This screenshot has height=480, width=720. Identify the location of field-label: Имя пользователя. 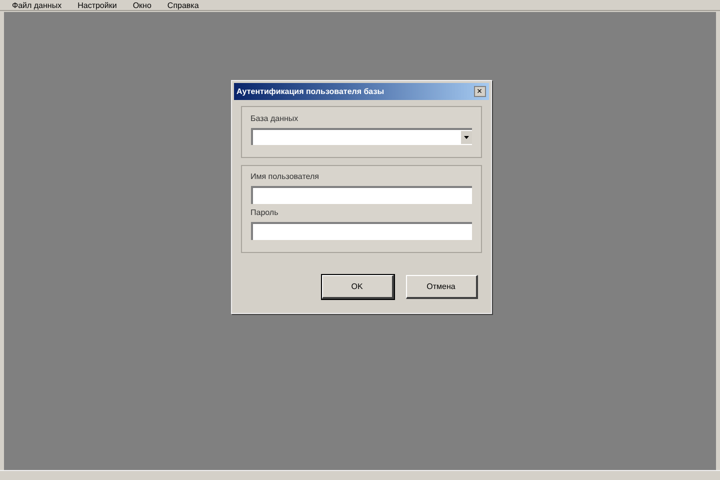
(285, 177).